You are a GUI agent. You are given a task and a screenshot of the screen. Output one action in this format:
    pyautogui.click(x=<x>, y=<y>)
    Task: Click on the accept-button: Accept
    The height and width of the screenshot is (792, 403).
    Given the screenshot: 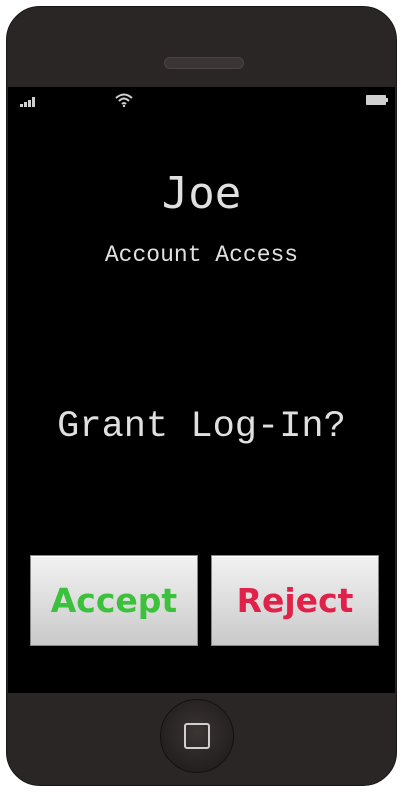 What is the action you would take?
    pyautogui.click(x=114, y=600)
    